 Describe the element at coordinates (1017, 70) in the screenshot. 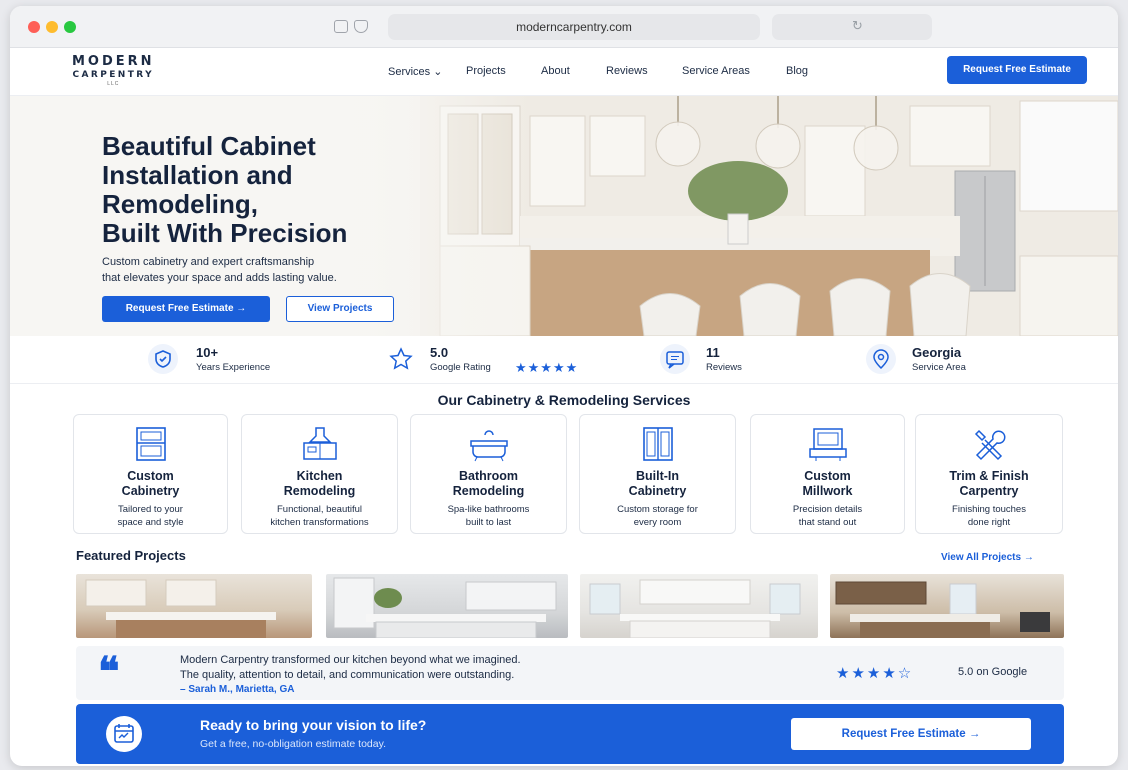

I see `header-estimate-button: Request Free Estimate` at that location.